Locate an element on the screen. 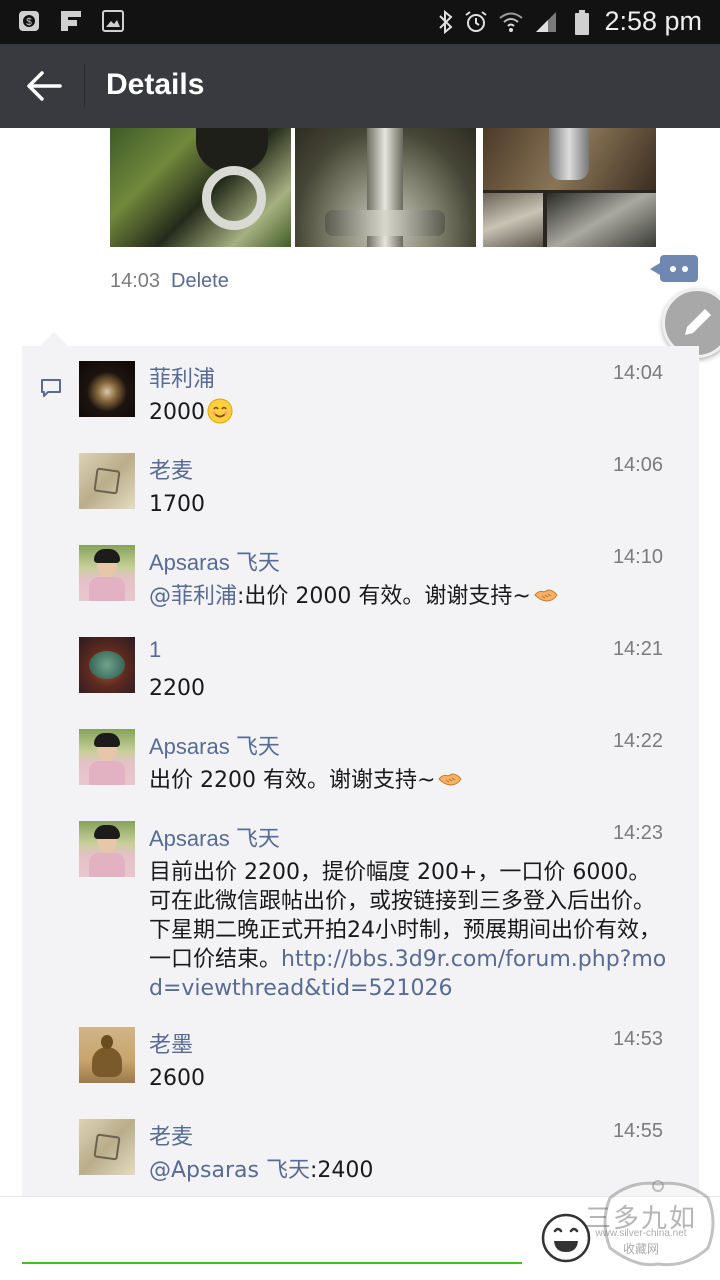 This screenshot has height=1280, width=720. bluetooth-icon is located at coordinates (446, 22).